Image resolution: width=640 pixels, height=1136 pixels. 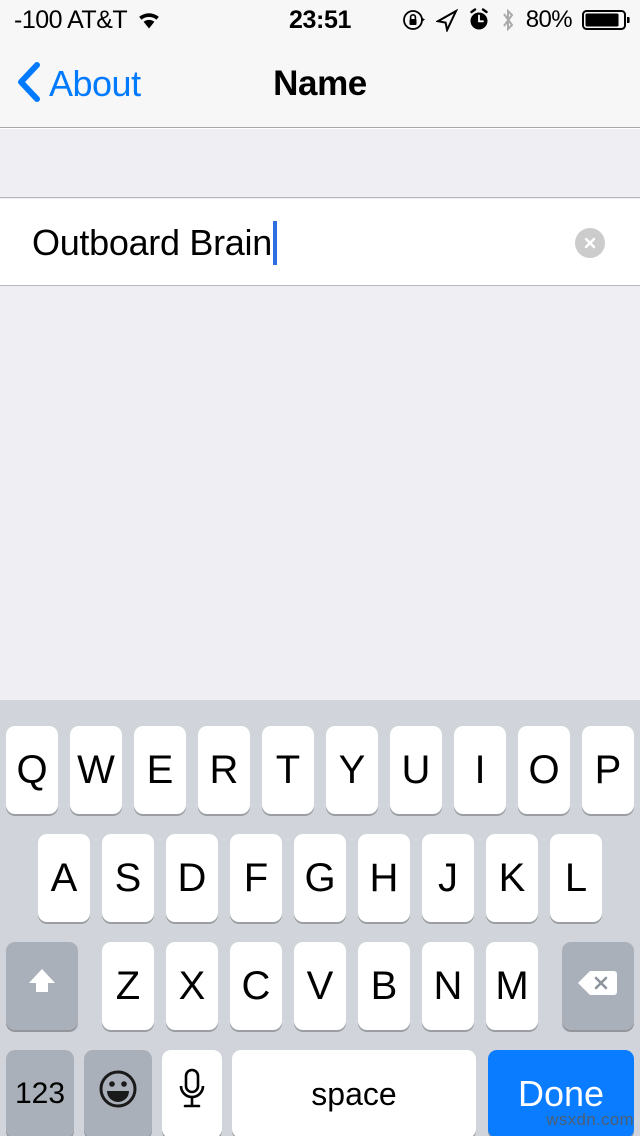 What do you see at coordinates (96, 770) in the screenshot?
I see `key-w: W` at bounding box center [96, 770].